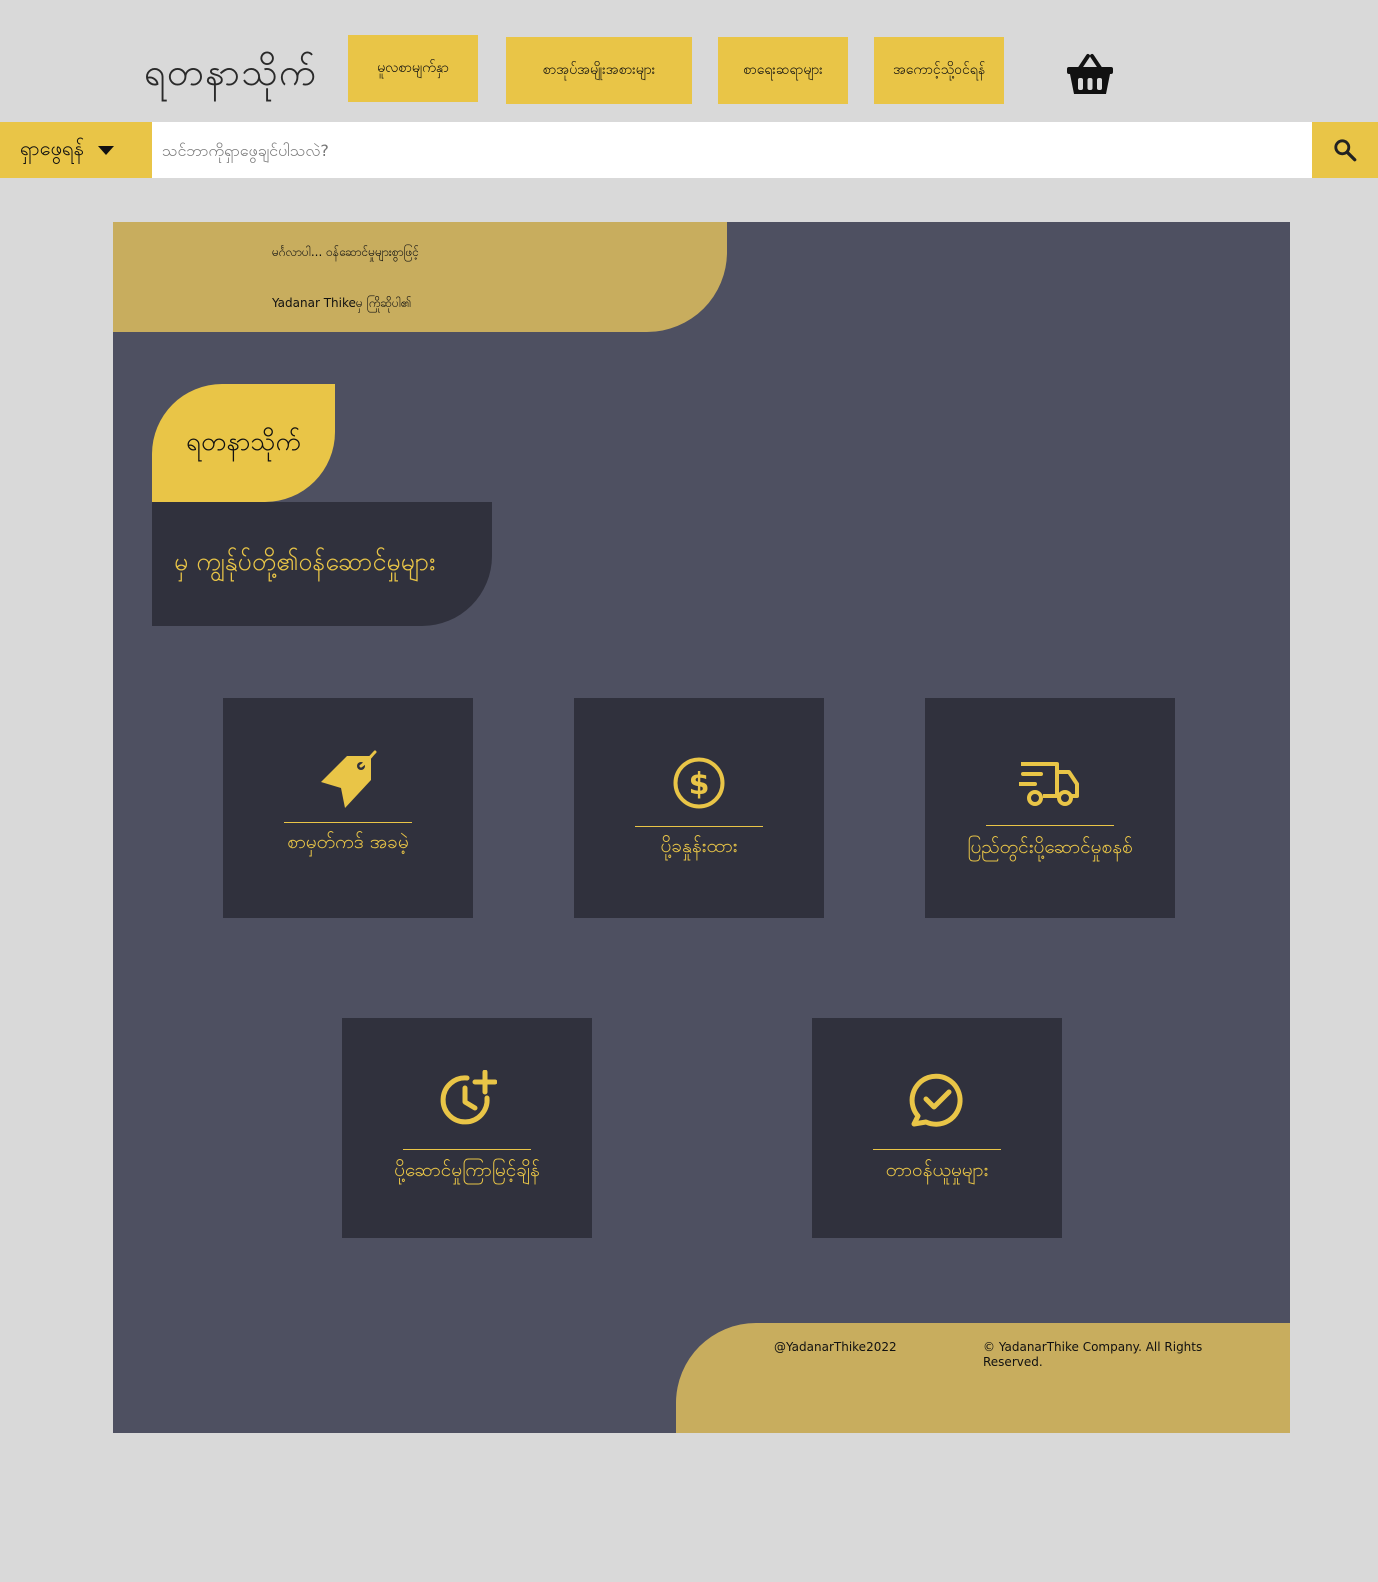  Describe the element at coordinates (105, 150) in the screenshot. I see `caret-down-icon` at that location.